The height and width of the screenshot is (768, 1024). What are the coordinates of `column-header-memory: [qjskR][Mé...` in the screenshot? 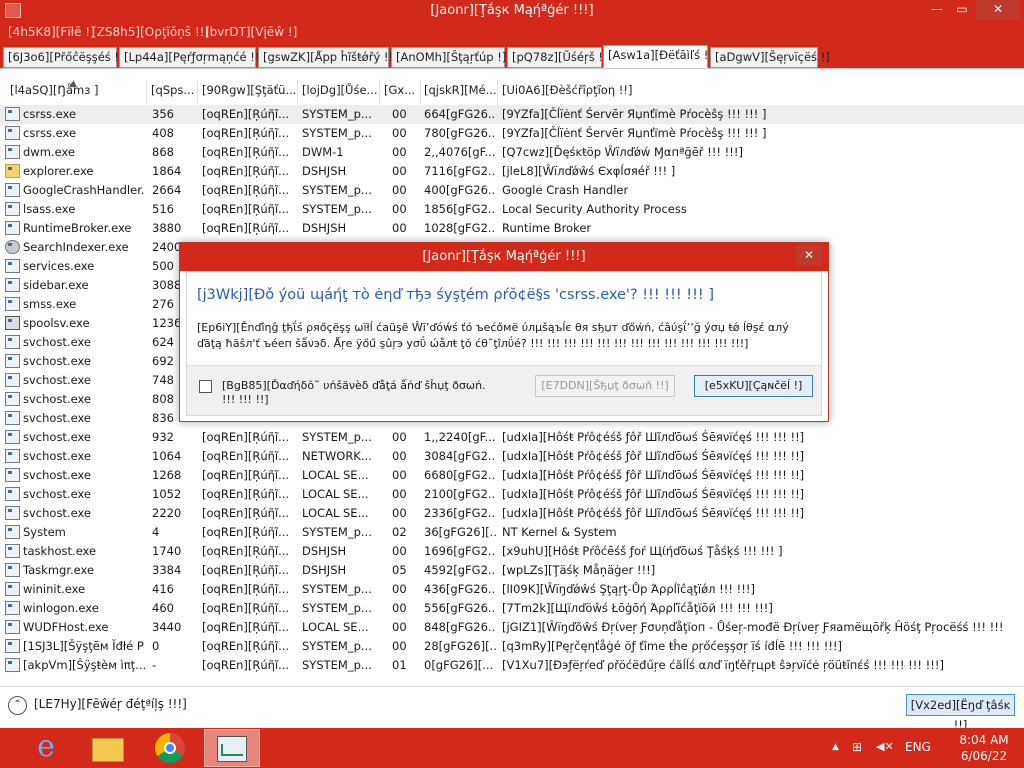 It's located at (460, 93).